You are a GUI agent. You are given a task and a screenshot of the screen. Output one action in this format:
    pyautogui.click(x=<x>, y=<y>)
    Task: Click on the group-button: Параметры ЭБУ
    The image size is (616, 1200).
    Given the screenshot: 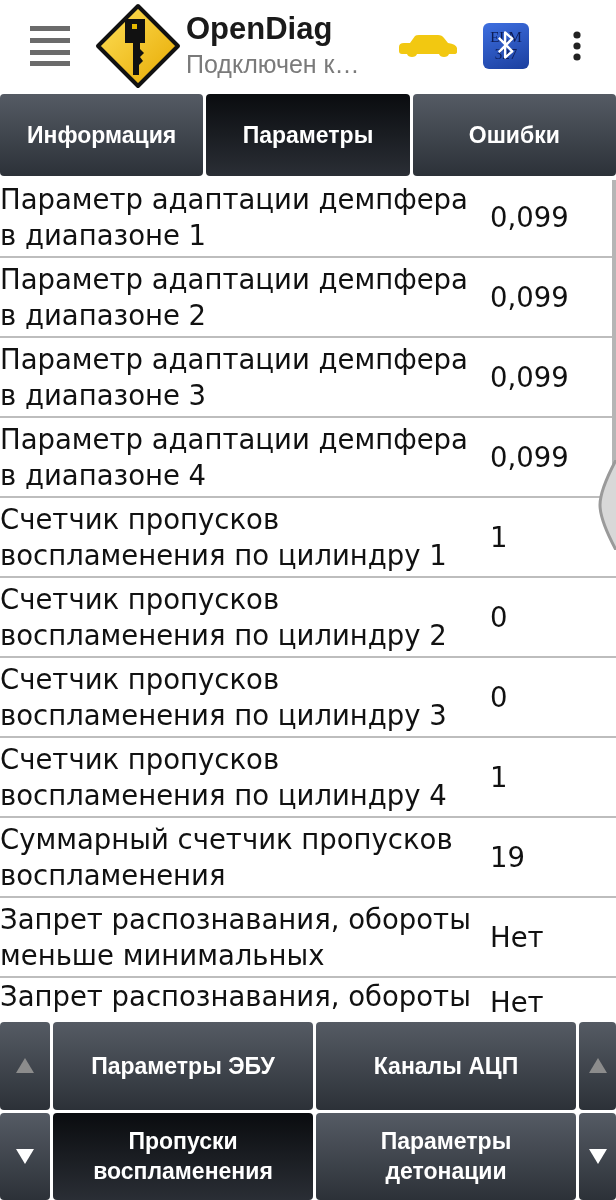 What is the action you would take?
    pyautogui.click(x=183, y=1066)
    